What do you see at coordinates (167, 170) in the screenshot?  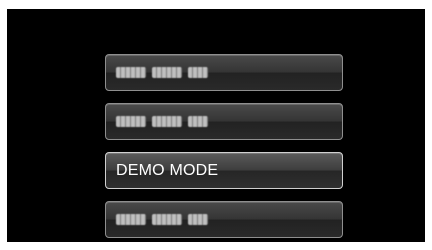 I see `menu-item-label: DEMO MODE` at bounding box center [167, 170].